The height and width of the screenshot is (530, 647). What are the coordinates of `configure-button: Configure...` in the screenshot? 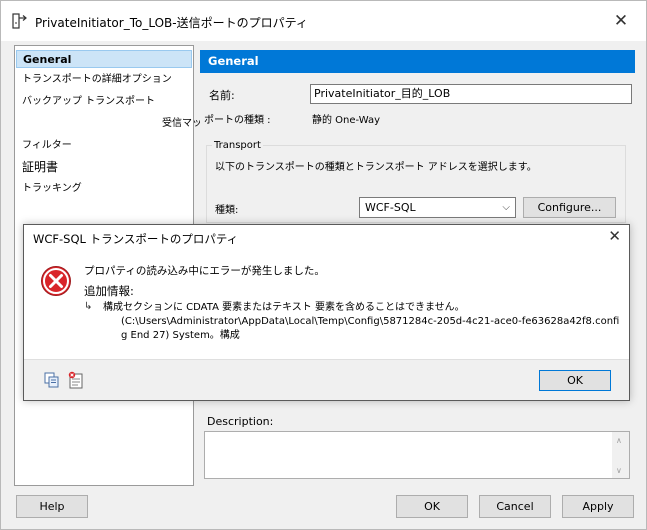 It's located at (569, 207).